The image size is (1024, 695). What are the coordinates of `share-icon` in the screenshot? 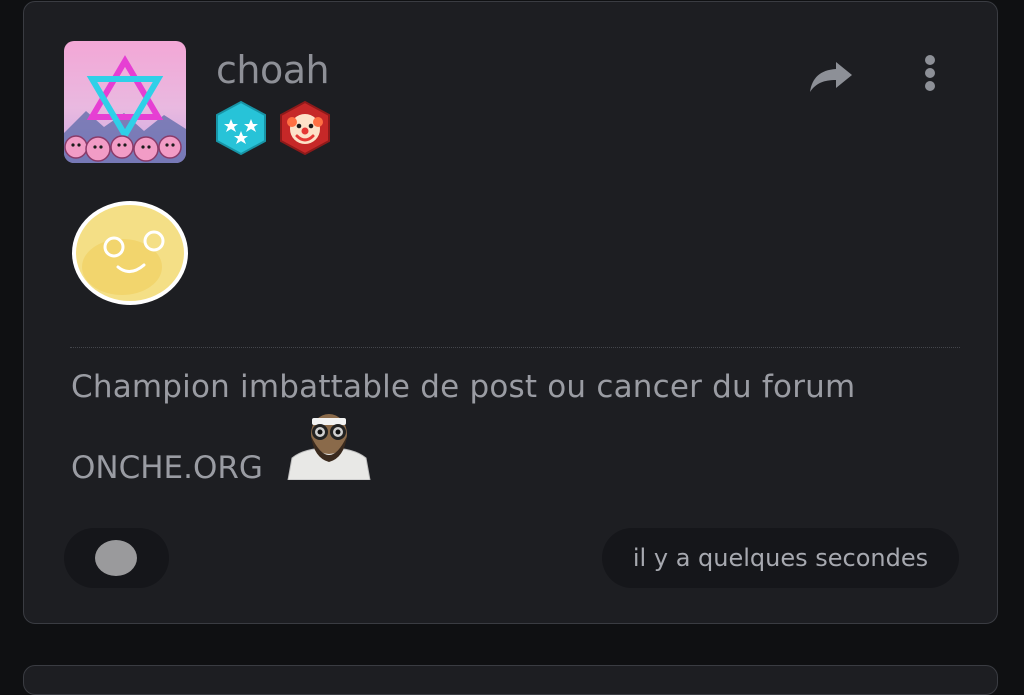 It's located at (831, 75).